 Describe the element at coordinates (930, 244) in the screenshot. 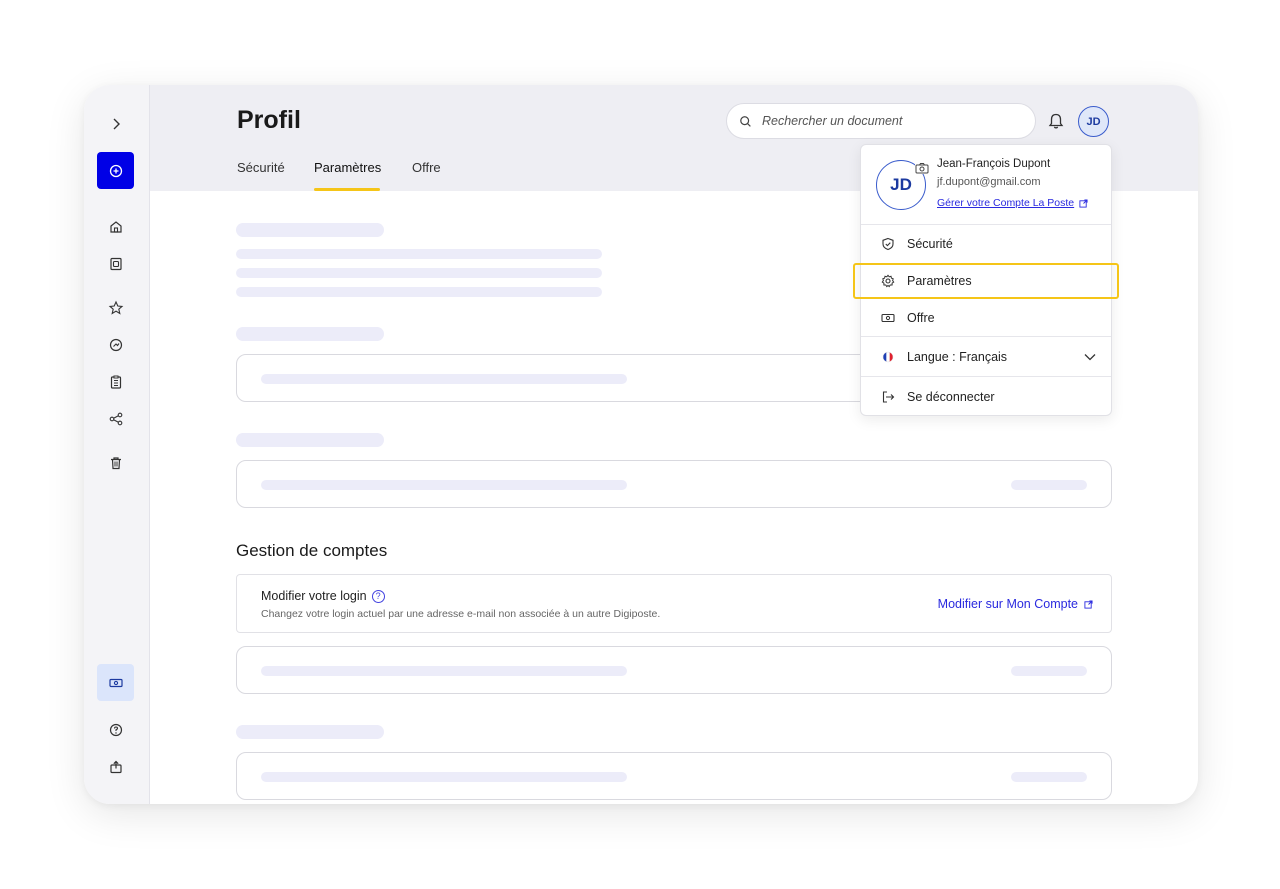

I see `menu-item-label: Sécurité` at that location.